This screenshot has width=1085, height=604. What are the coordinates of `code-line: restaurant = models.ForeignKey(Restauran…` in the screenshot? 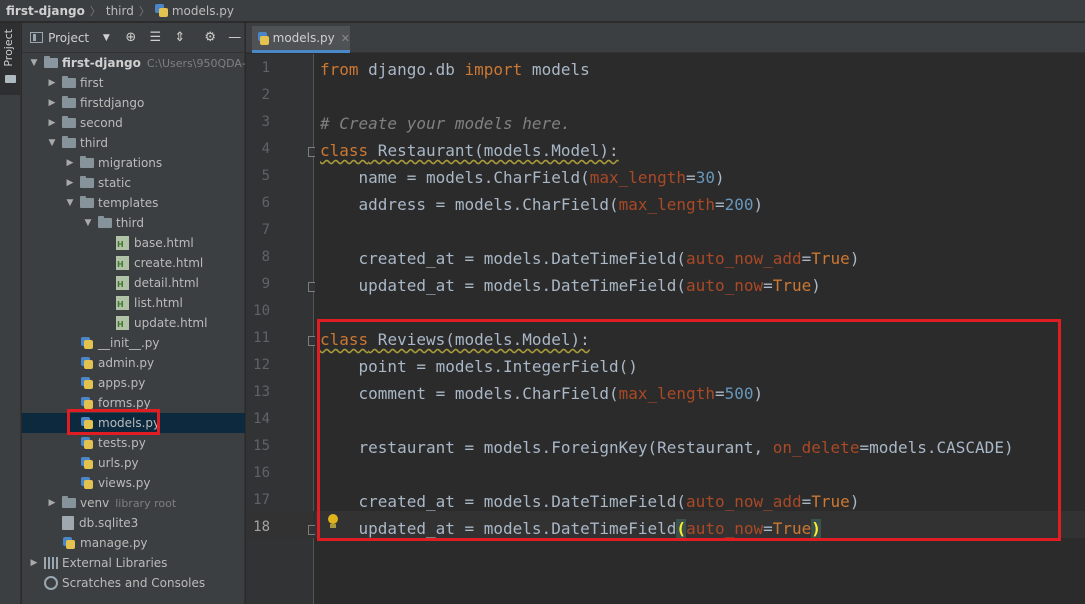 It's located at (667, 448).